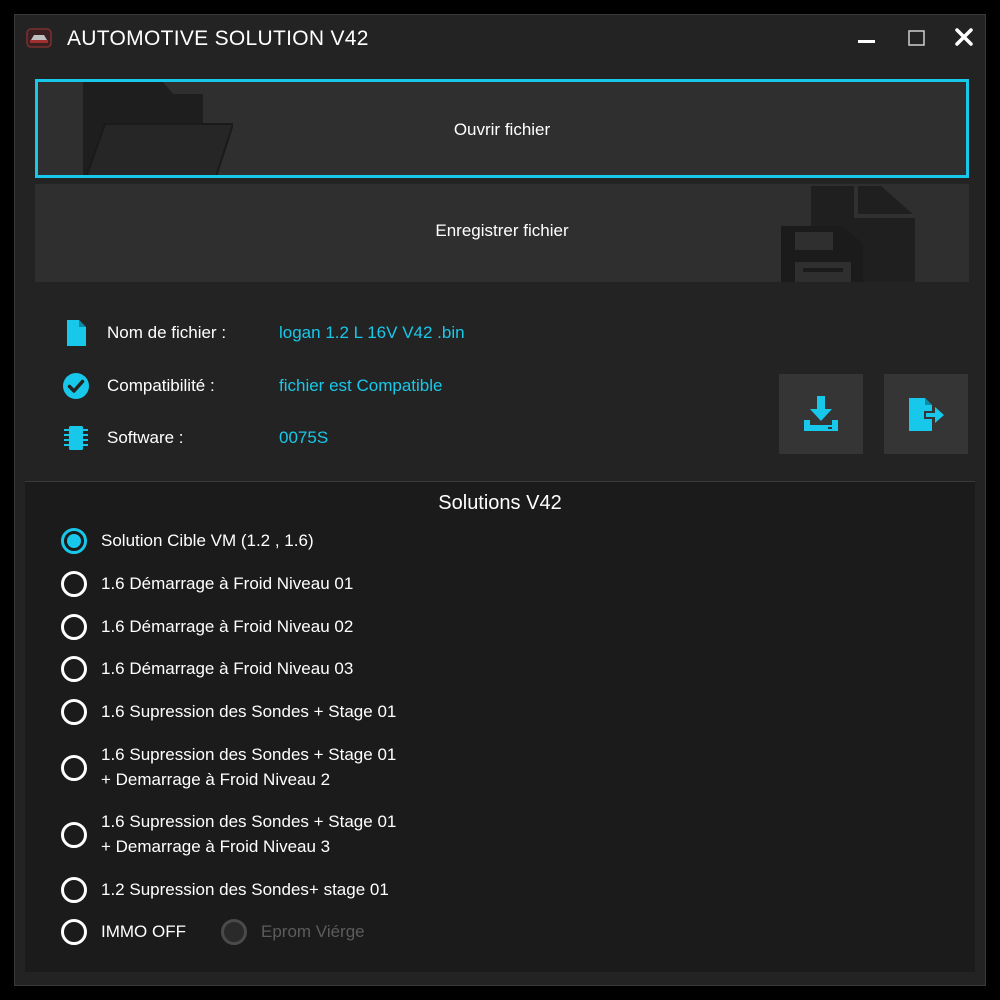  What do you see at coordinates (216, 846) in the screenshot?
I see `radio-label-line2: + Demarrage à Froid Niveau 3` at bounding box center [216, 846].